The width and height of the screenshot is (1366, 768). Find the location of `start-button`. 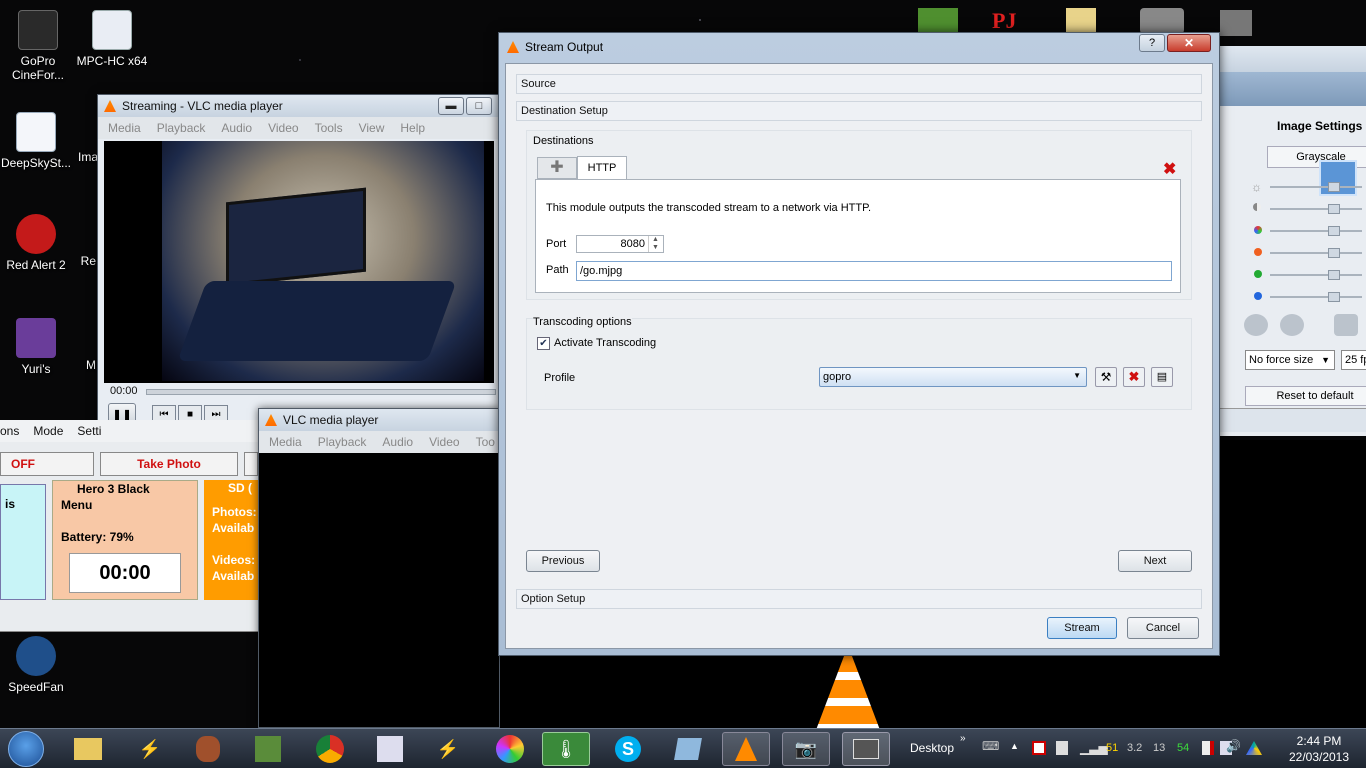

start-button is located at coordinates (26, 749).